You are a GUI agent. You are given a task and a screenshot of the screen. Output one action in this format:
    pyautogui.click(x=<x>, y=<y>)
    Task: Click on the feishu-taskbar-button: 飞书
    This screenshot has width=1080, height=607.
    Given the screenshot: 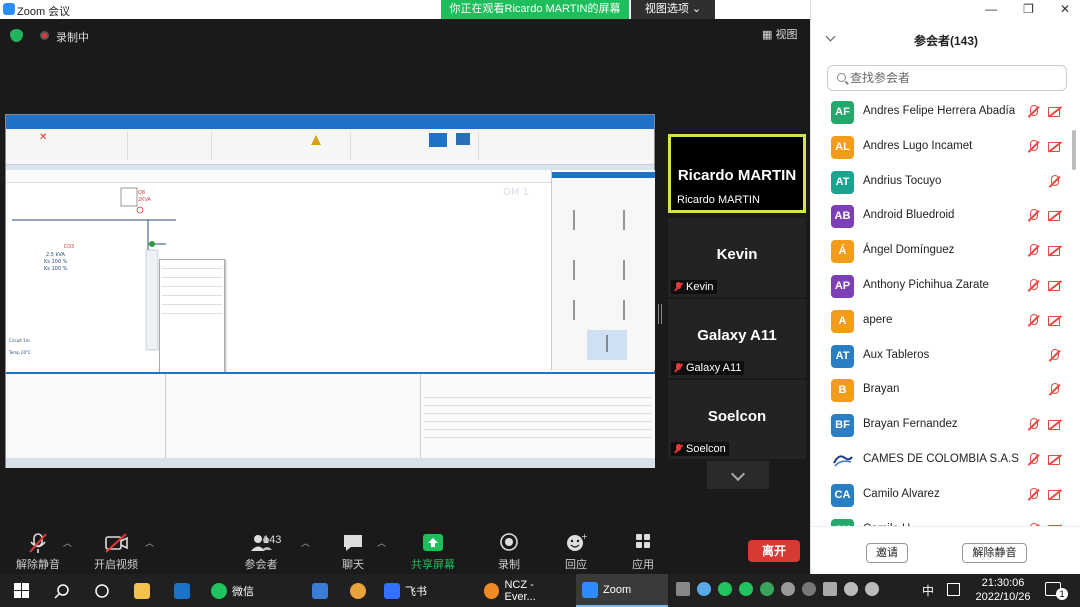 What is the action you would take?
    pyautogui.click(x=424, y=590)
    